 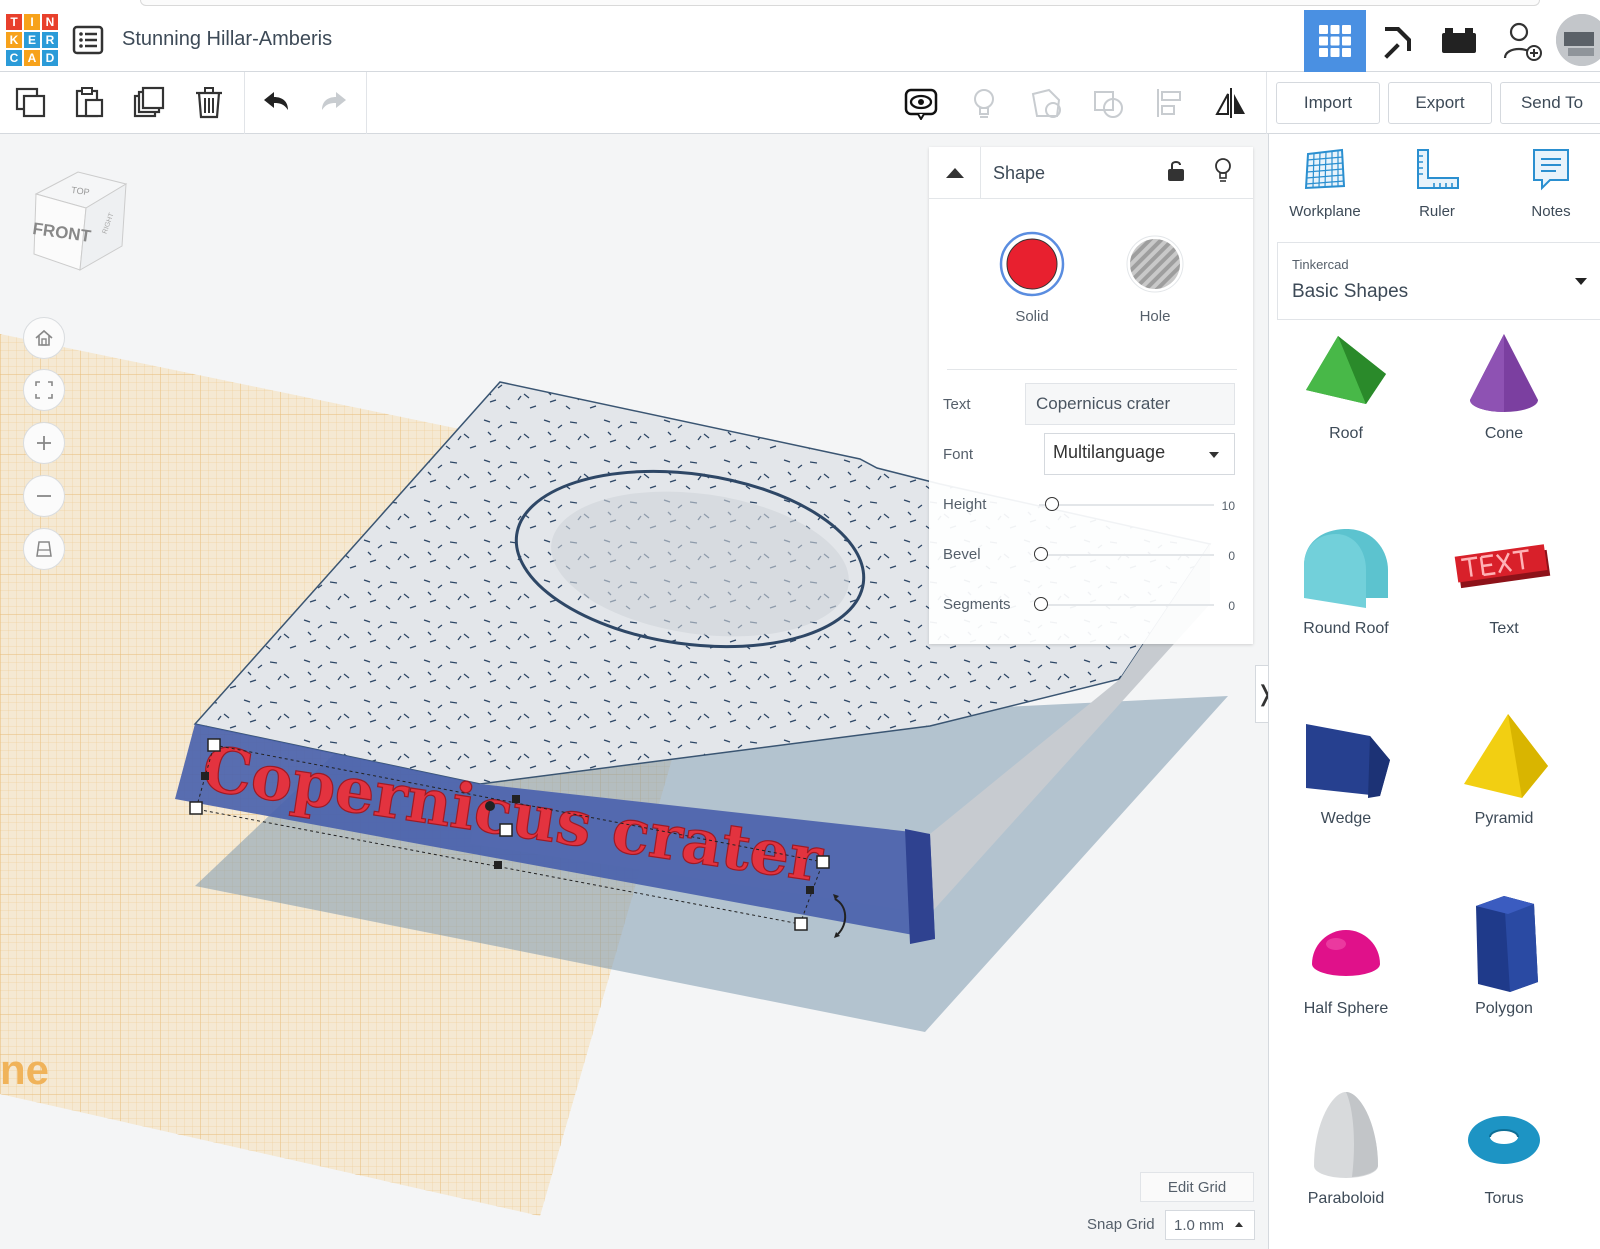 I want to click on ruler-tool: Ruler, so click(x=1437, y=183).